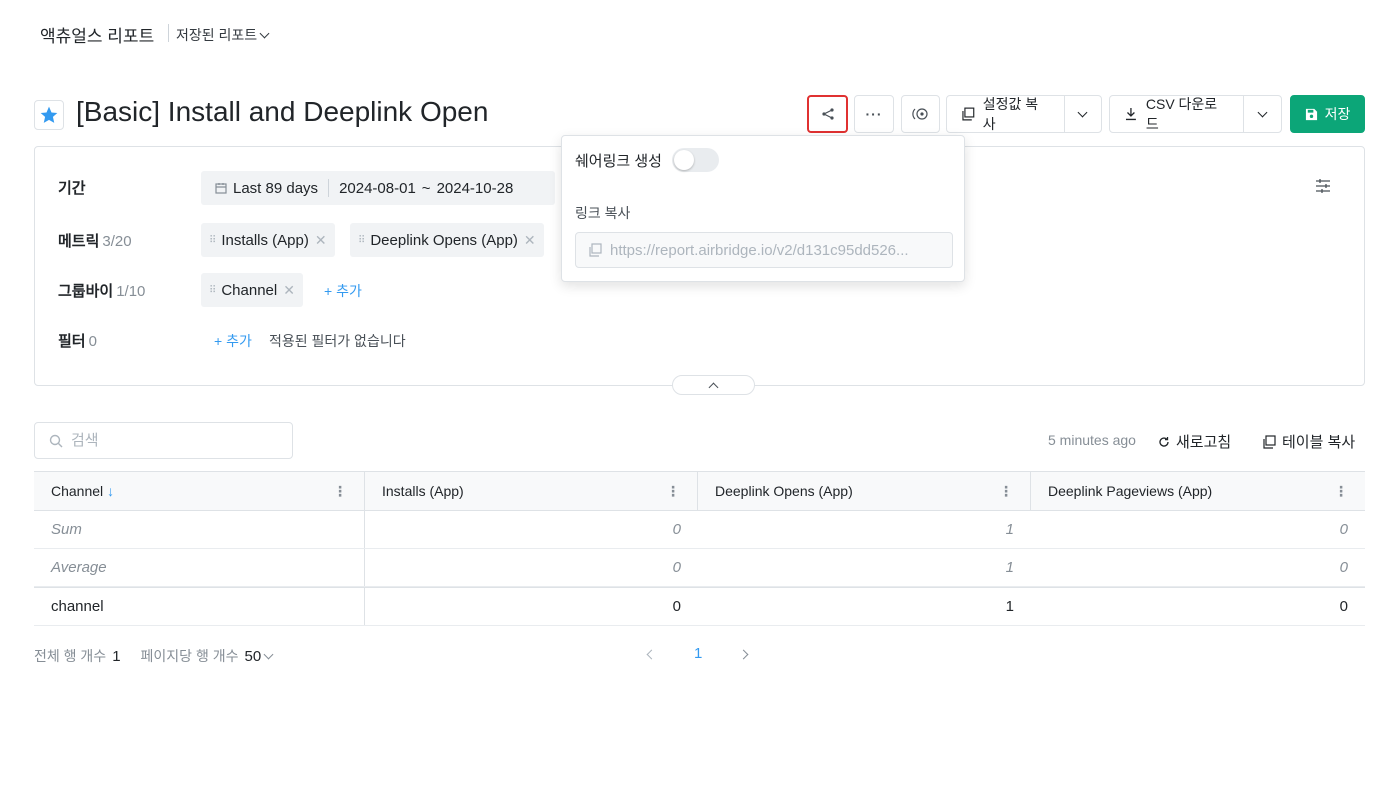  I want to click on table-footer-info: 전체 행 개수 1 페이지당 행 개수 50, so click(154, 656).